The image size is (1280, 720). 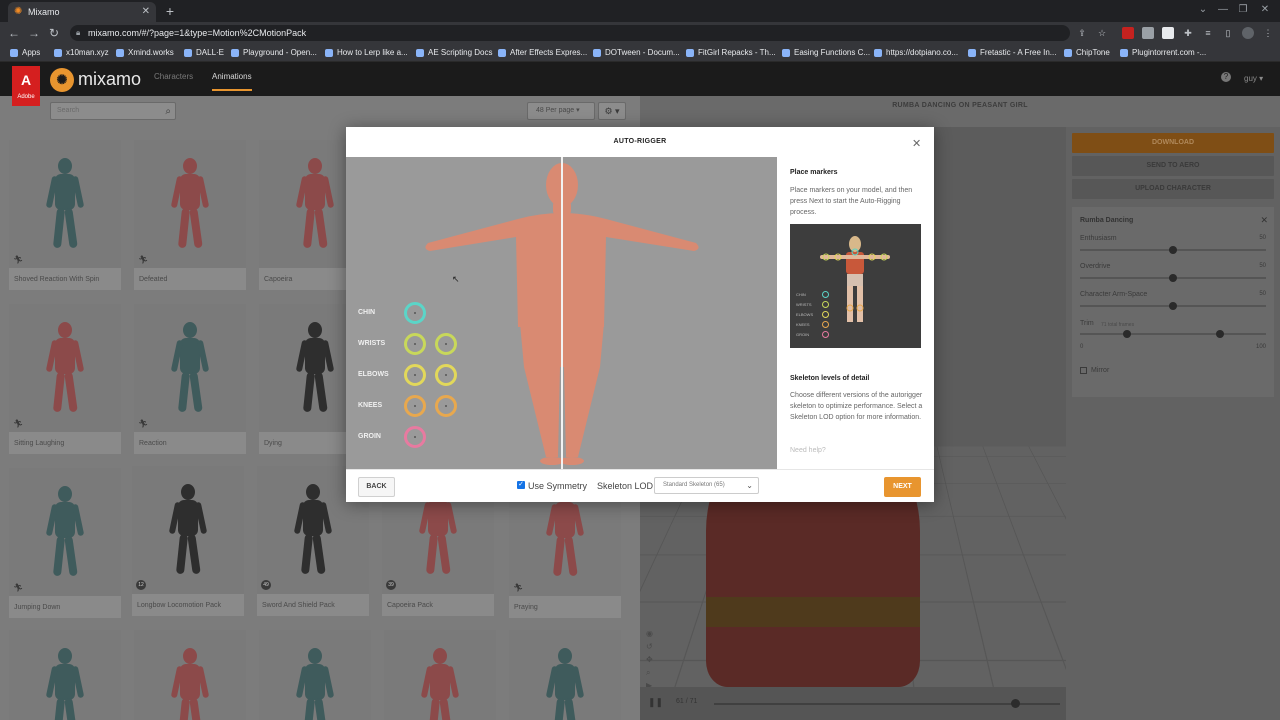 I want to click on trim-slider-track, so click(x=1173, y=334).